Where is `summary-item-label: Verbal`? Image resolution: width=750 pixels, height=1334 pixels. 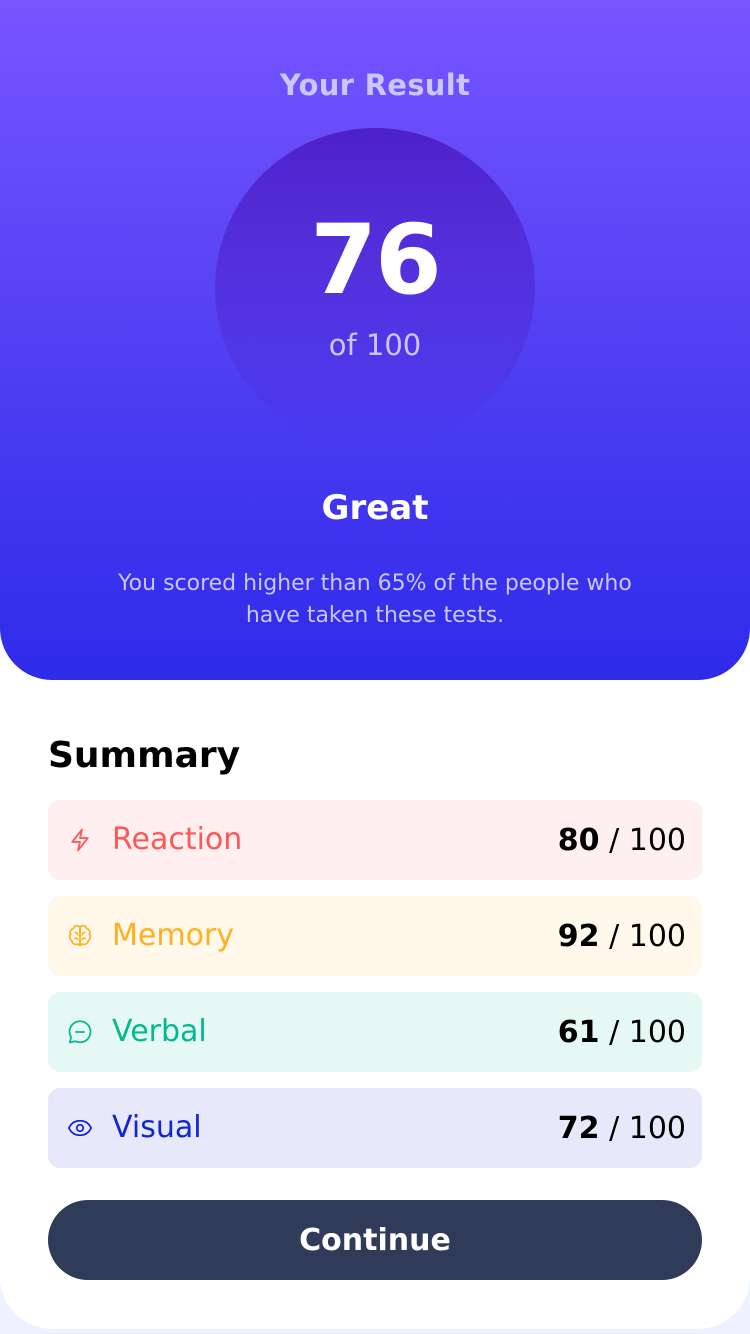 summary-item-label: Verbal is located at coordinates (159, 1031).